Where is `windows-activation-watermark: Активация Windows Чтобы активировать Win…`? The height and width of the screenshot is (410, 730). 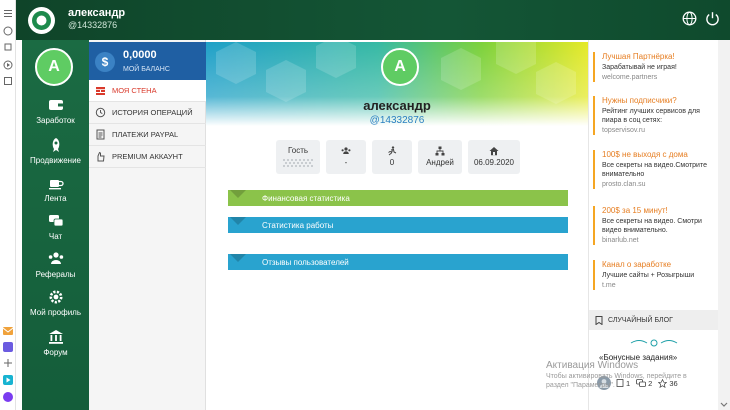 windows-activation-watermark: Активация Windows Чтобы активировать Win… is located at coordinates (626, 375).